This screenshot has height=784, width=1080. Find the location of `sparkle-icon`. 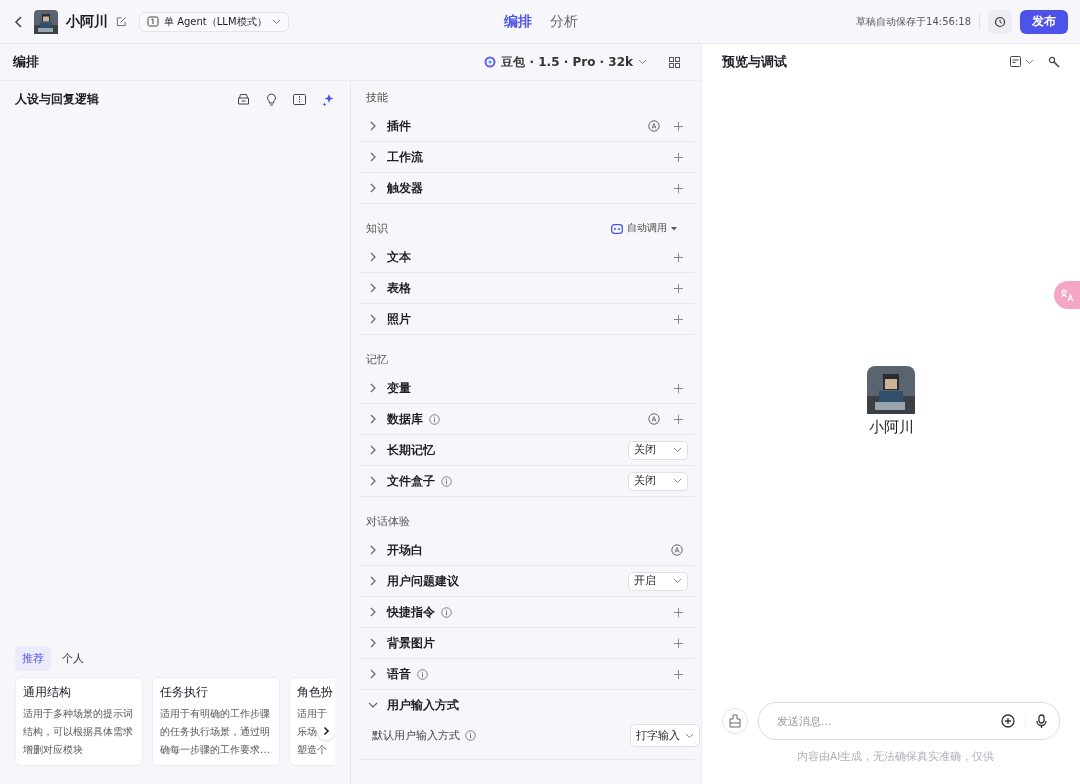

sparkle-icon is located at coordinates (328, 99).